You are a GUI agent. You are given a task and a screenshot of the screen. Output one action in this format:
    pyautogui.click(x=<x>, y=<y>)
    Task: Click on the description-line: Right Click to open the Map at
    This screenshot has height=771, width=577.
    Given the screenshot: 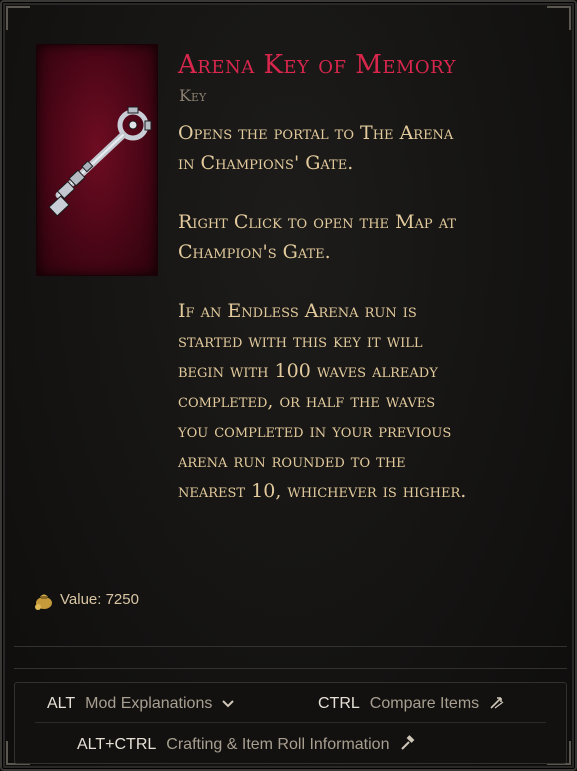 What is the action you would take?
    pyautogui.click(x=317, y=222)
    